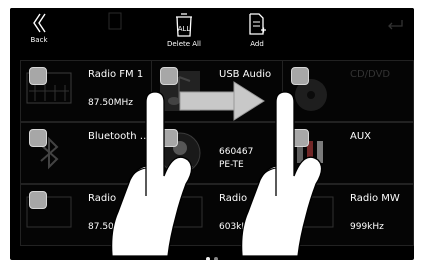 This screenshot has height=268, width=424. What do you see at coordinates (375, 198) in the screenshot?
I see `tile-name: Radio MW` at bounding box center [375, 198].